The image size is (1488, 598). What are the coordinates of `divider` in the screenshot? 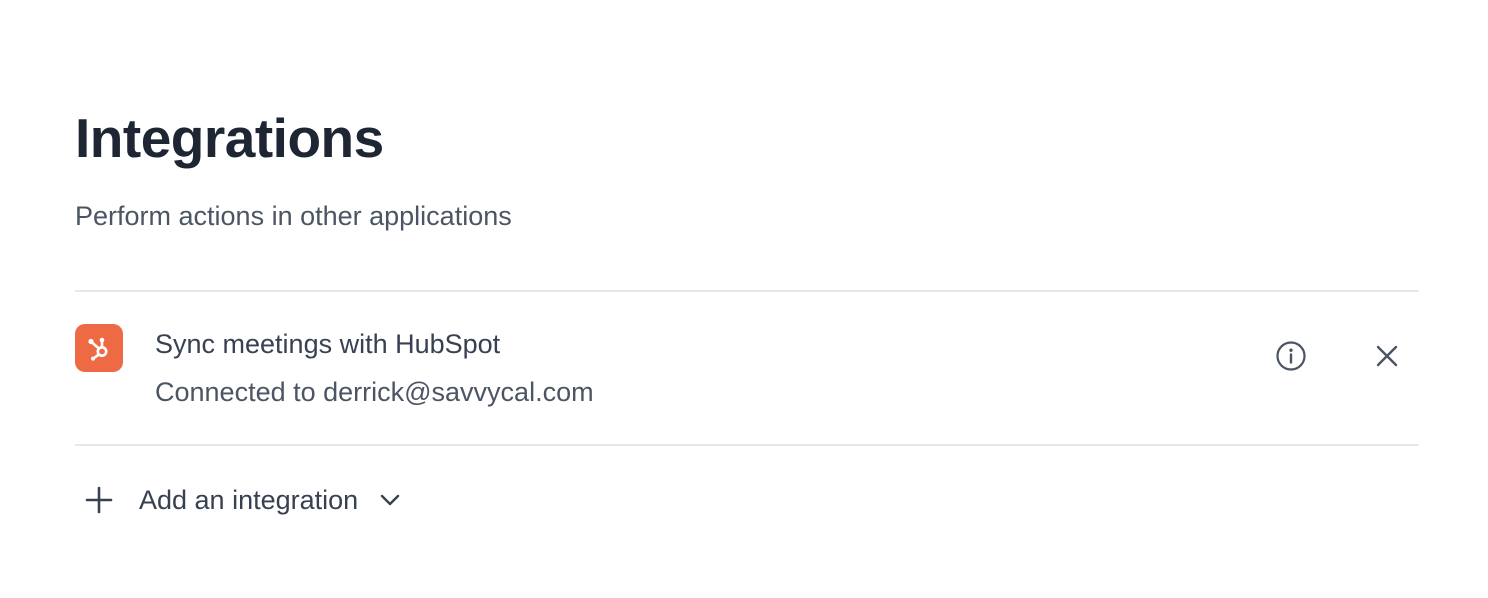 It's located at (747, 445).